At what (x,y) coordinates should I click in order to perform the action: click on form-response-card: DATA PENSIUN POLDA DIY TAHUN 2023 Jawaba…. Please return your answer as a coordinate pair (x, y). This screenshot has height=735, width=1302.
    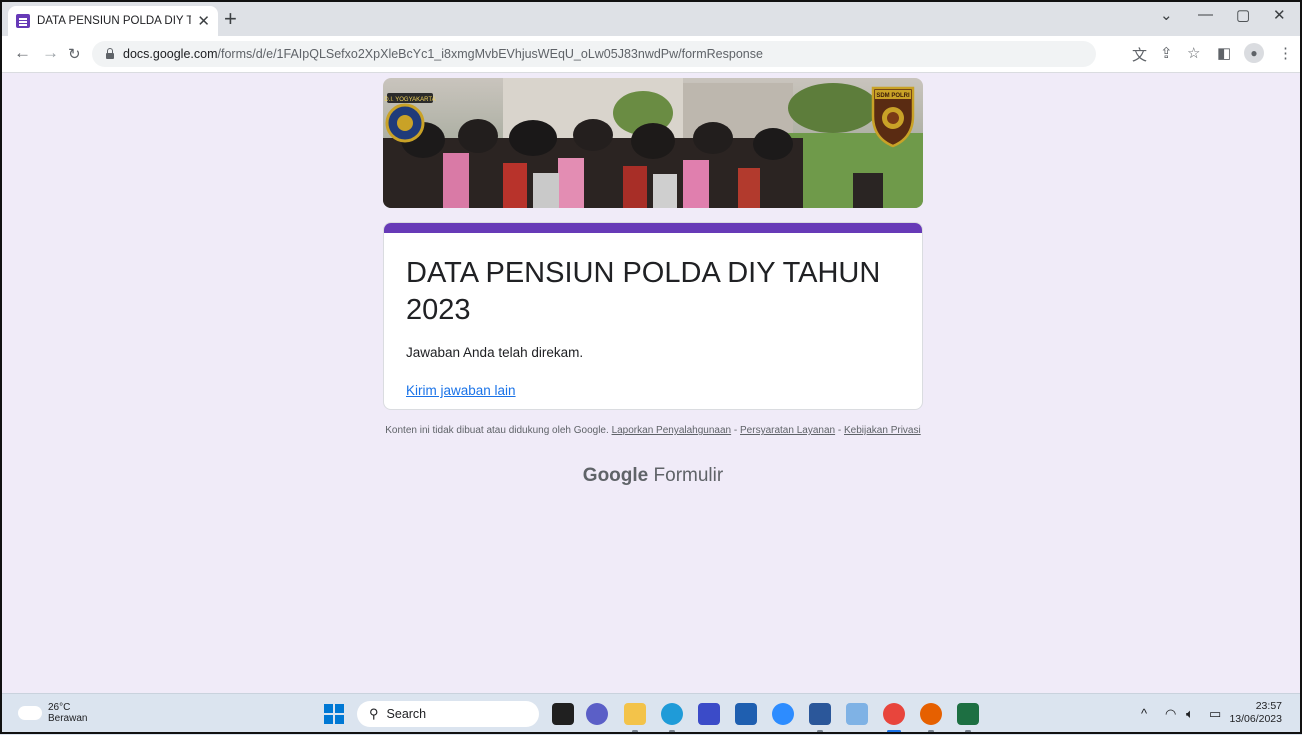
    Looking at the image, I should click on (653, 316).